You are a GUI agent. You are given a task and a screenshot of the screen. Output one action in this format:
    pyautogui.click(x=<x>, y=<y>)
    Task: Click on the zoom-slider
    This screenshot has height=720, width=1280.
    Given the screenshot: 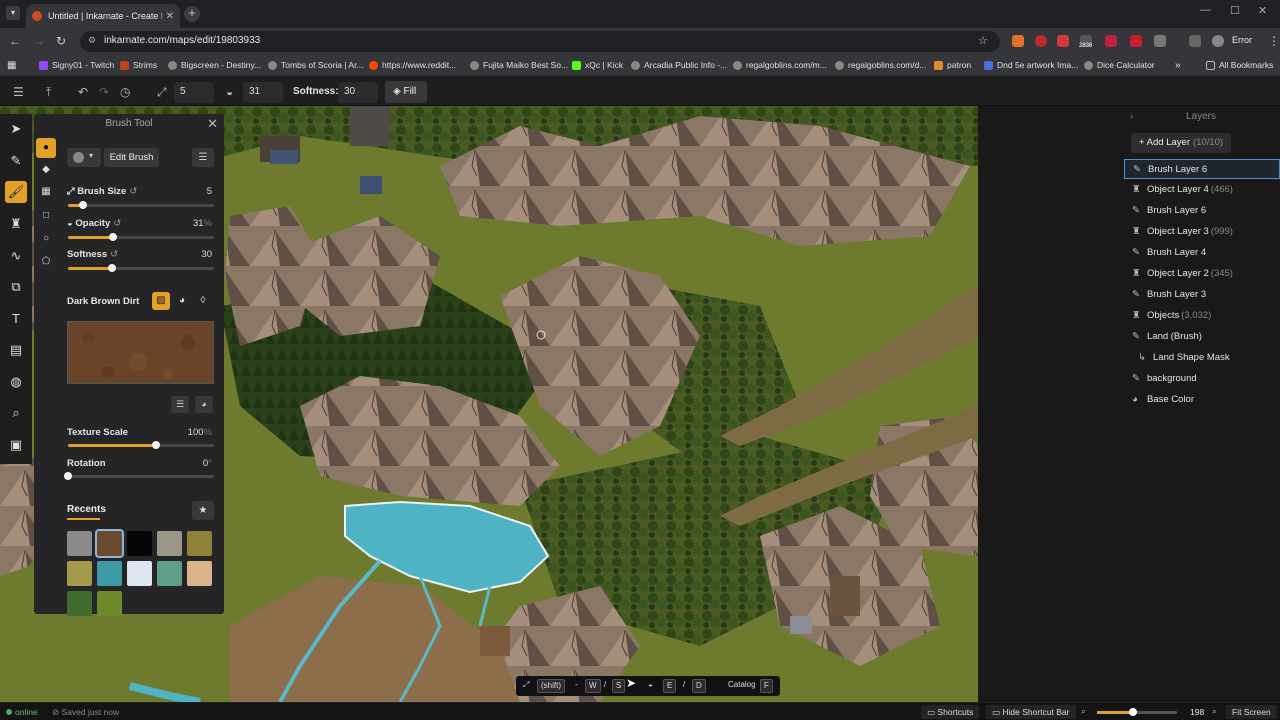 What is the action you would take?
    pyautogui.click(x=1137, y=712)
    